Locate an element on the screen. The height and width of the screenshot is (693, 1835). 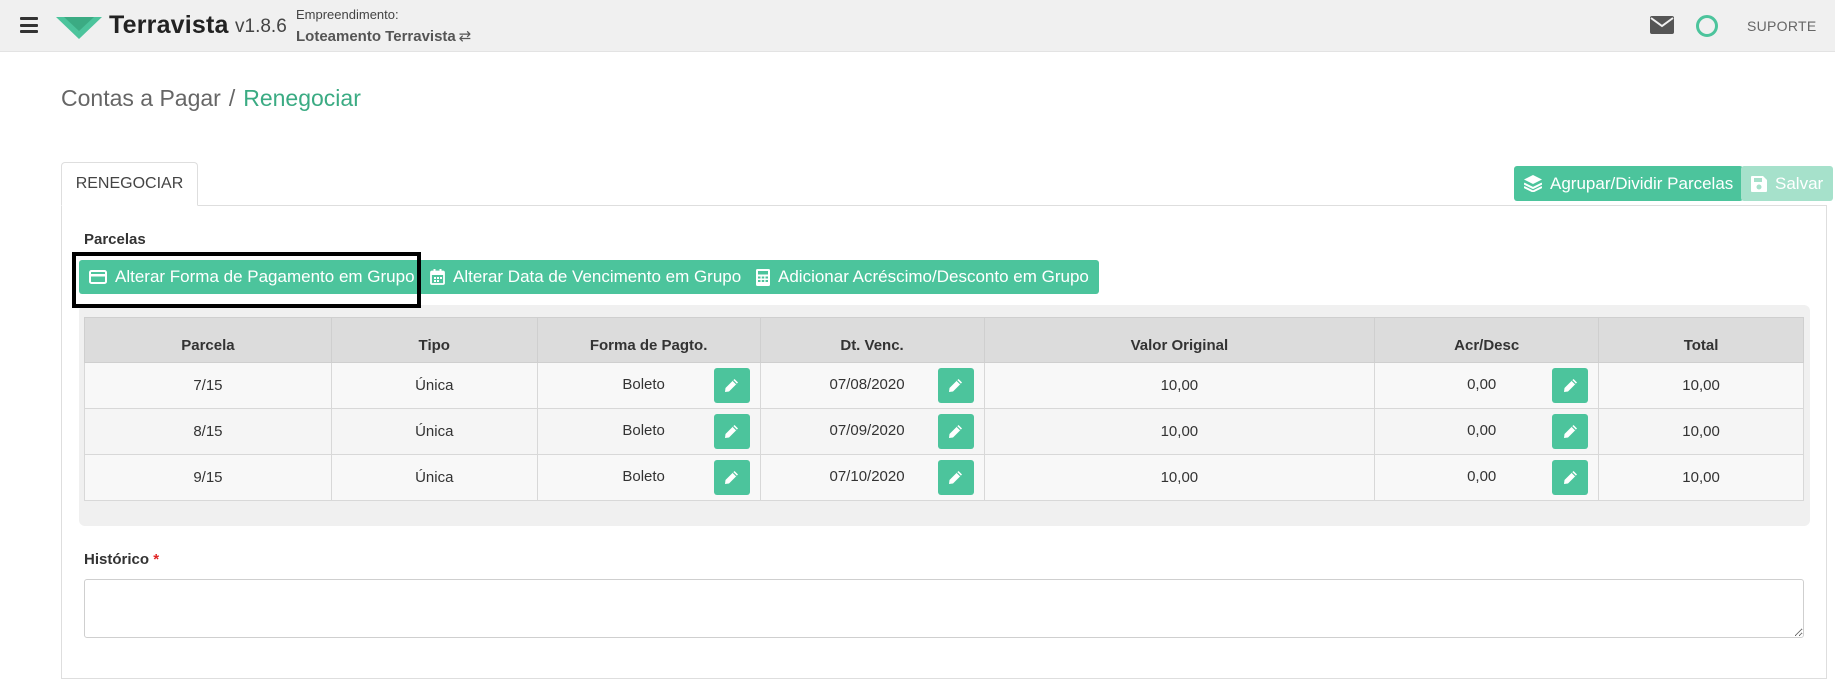
empreendimento-label: Empreendimento: is located at coordinates (347, 14).